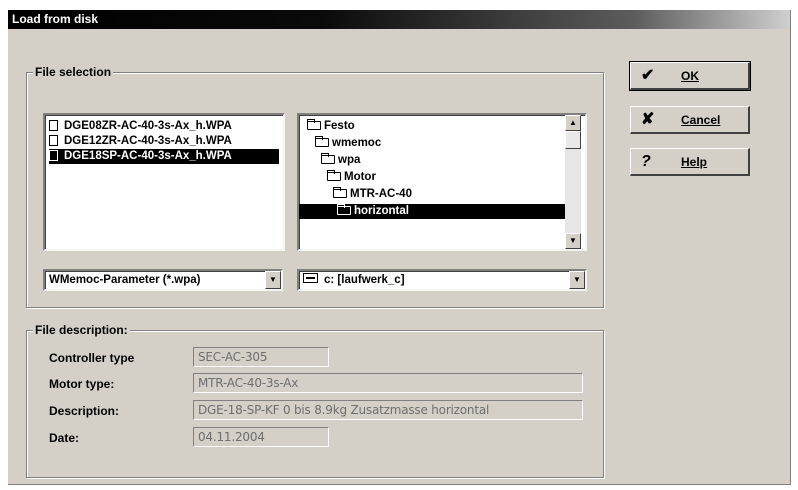  Describe the element at coordinates (442, 280) in the screenshot. I see `drive-select: c: [laufwerk_c] ▼` at that location.